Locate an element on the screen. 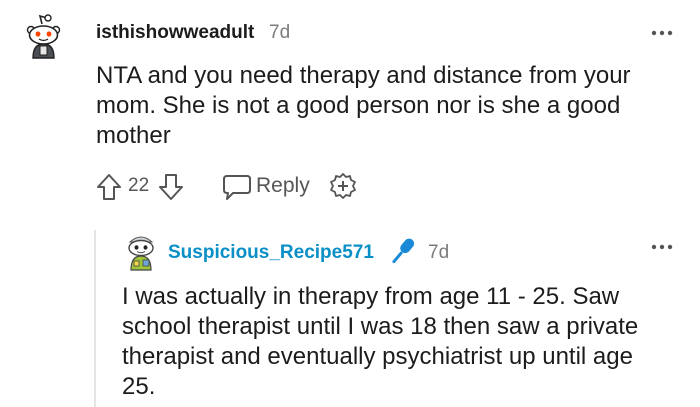 Image resolution: width=700 pixels, height=407 pixels. speech-bubble-icon is located at coordinates (237, 187).